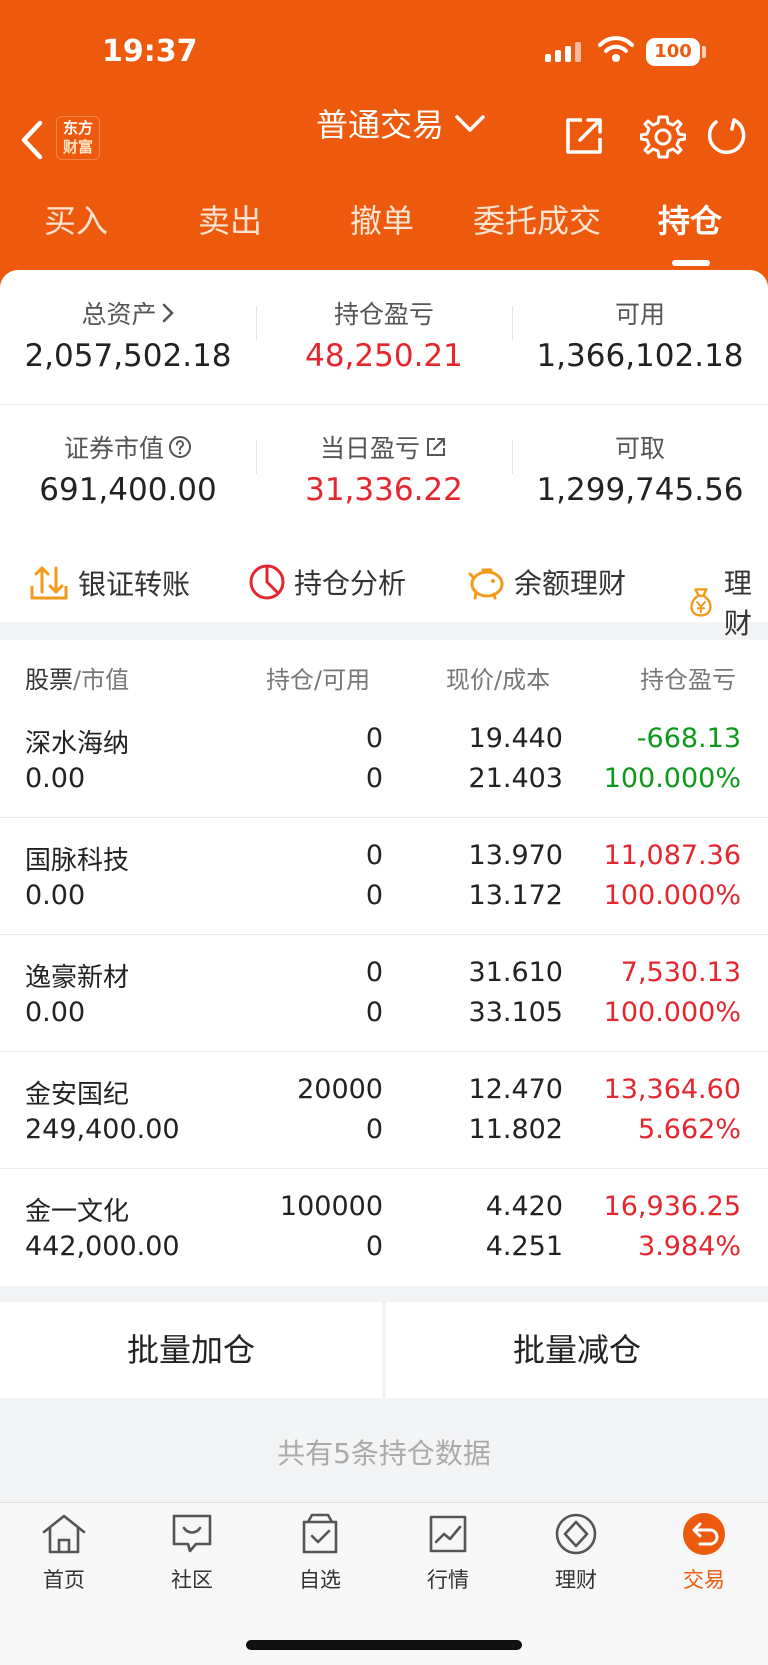  I want to click on wifi-icon, so click(616, 51).